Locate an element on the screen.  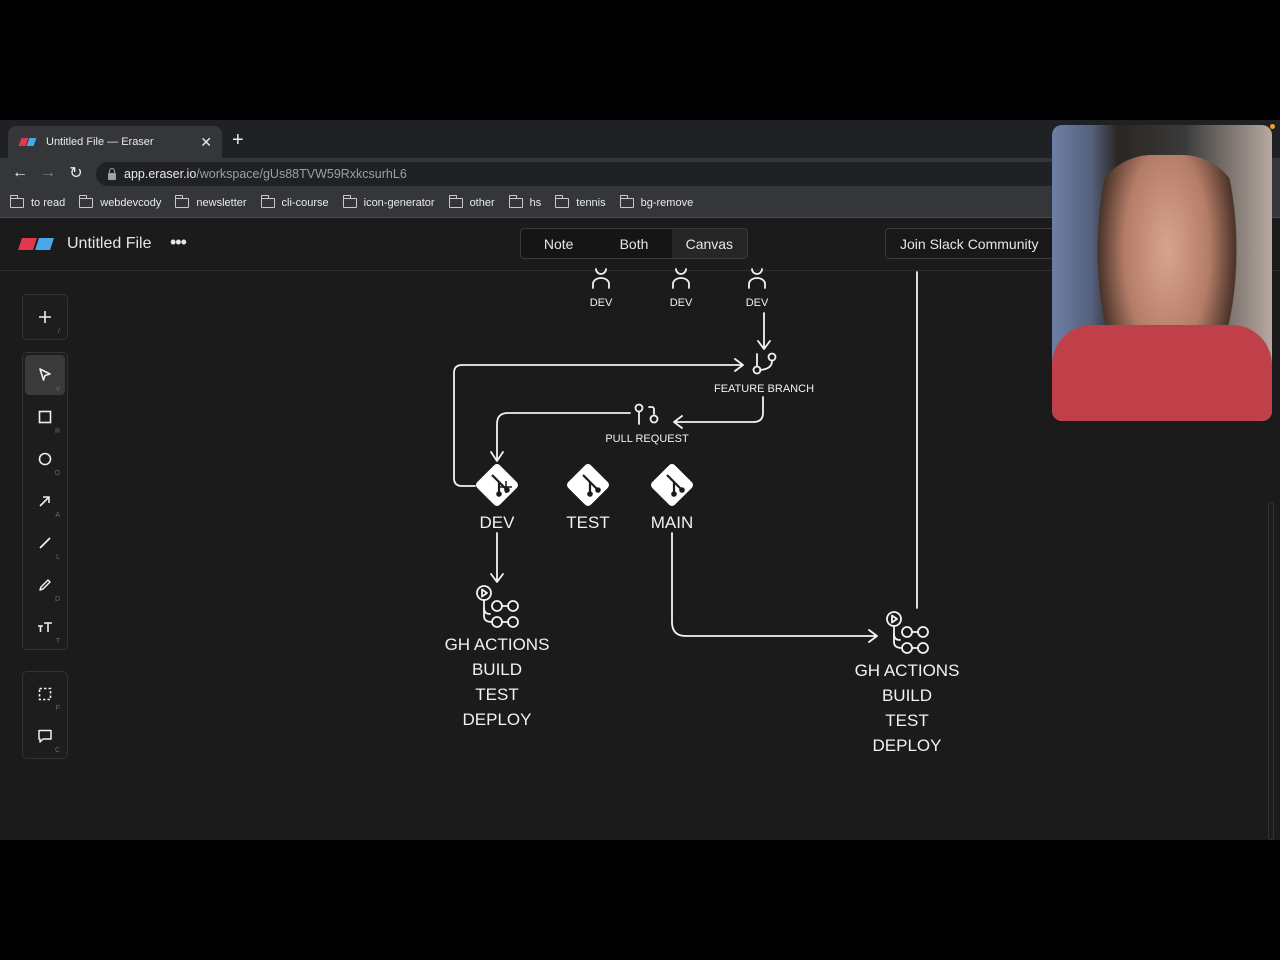
actions-left-line: TEST is located at coordinates (496, 694).